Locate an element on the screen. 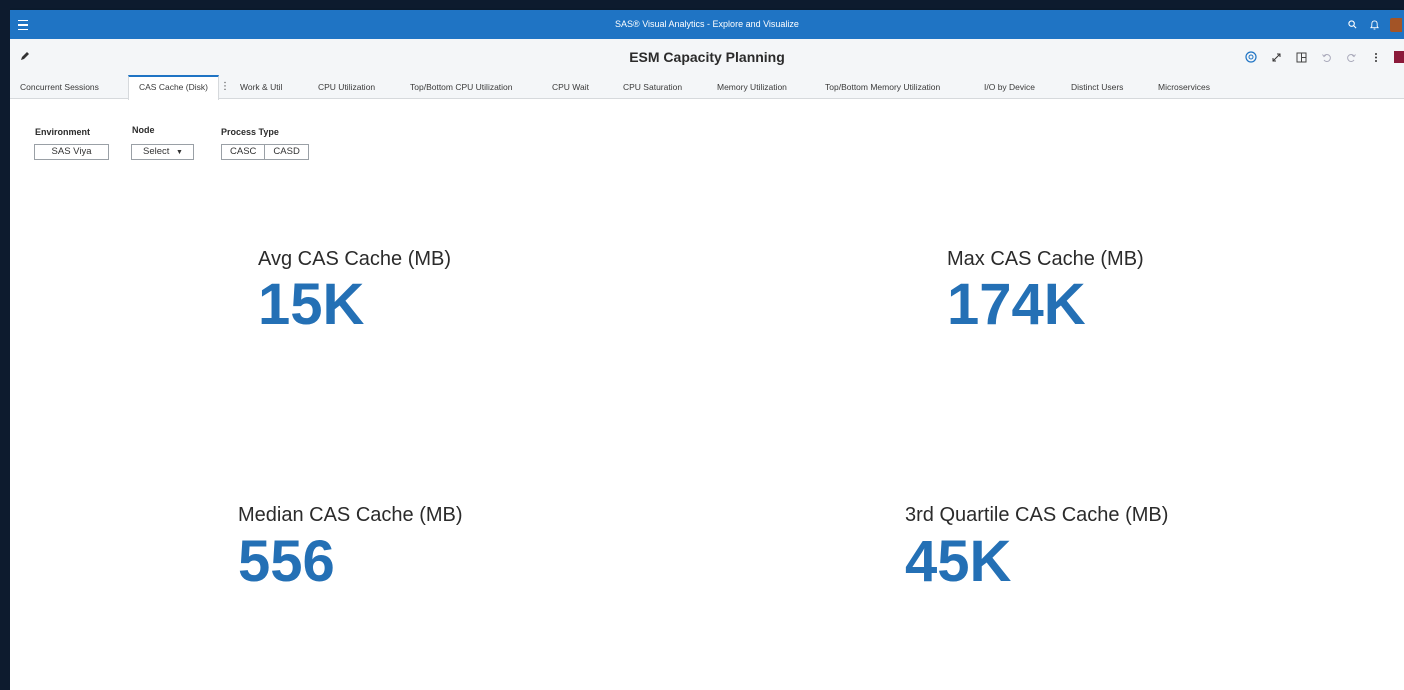  kpi-3rd-quartile-label: 3rd Quartile CAS Cache (MB) is located at coordinates (1037, 515).